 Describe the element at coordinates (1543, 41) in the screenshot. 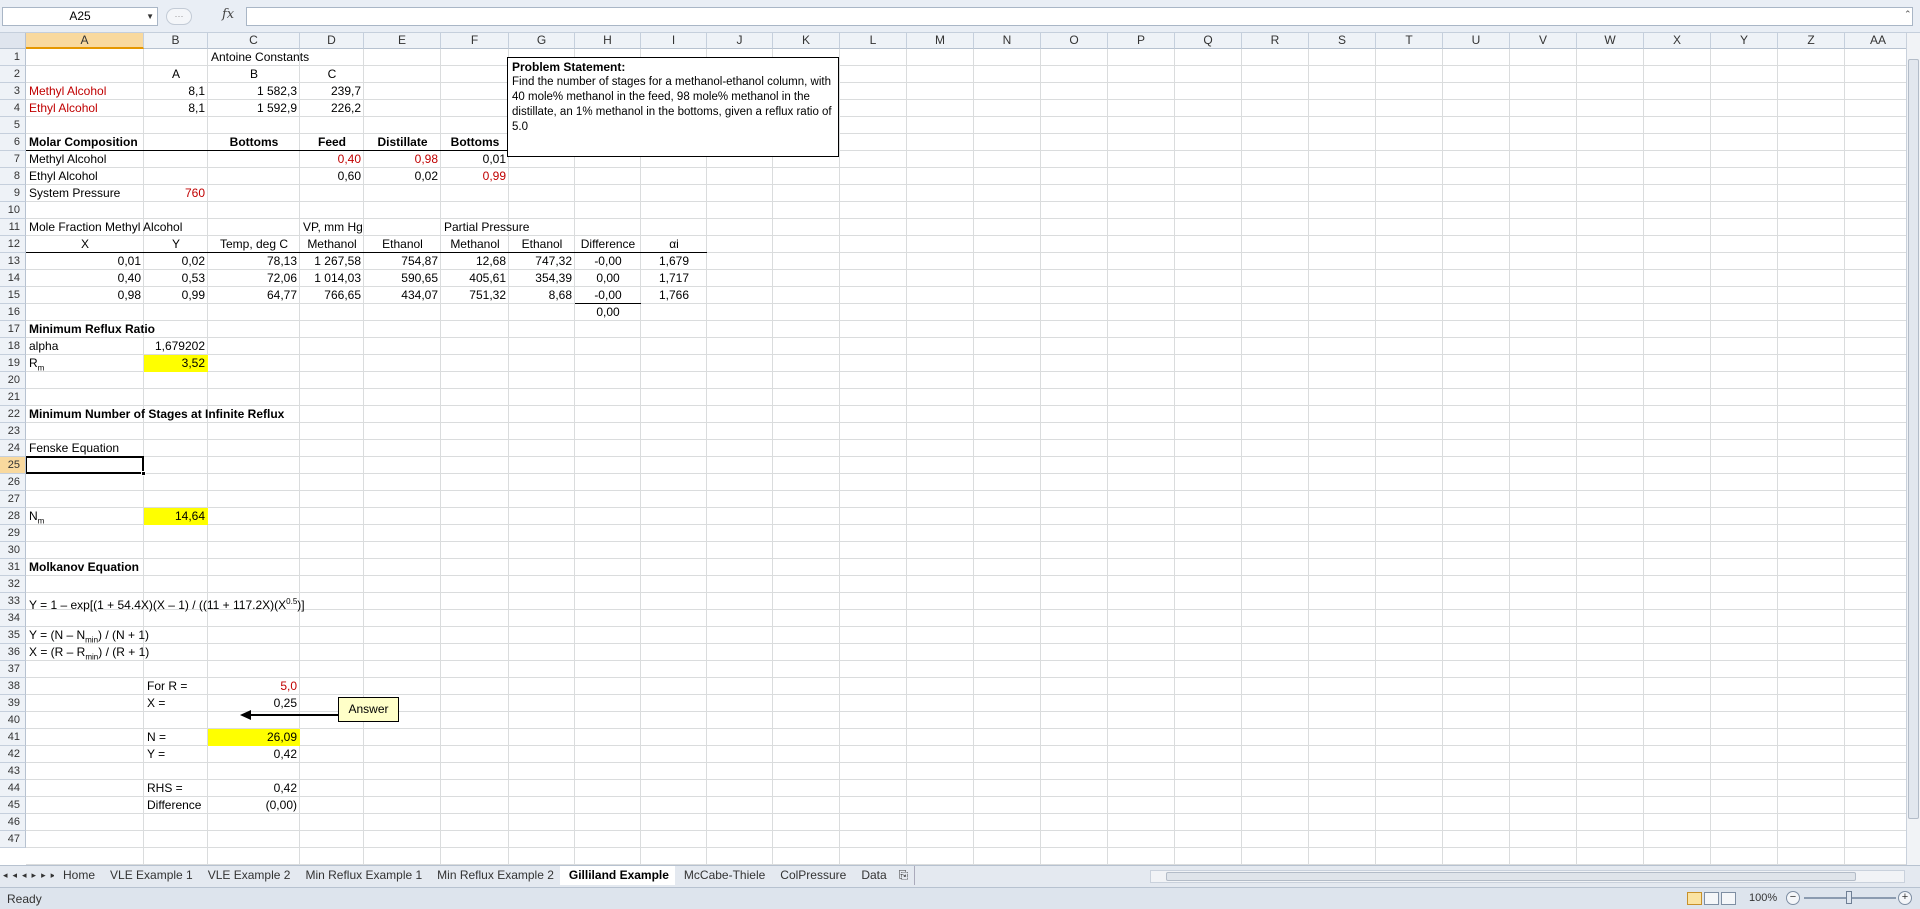

I see `column-header-v: V` at that location.